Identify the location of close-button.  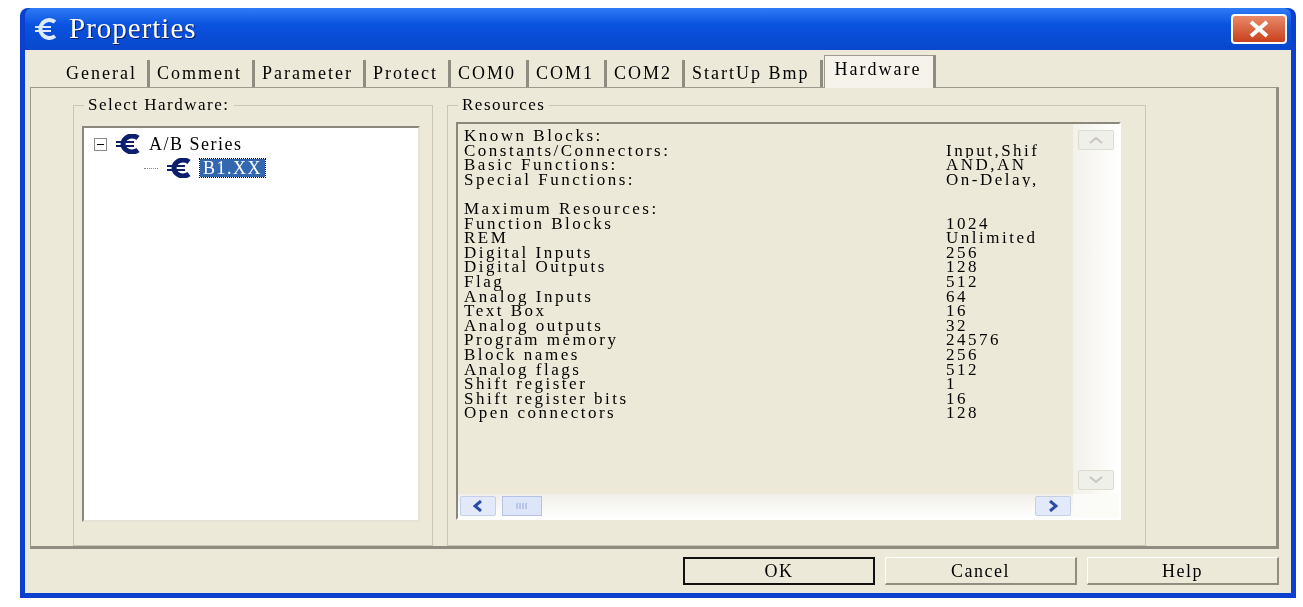
(1259, 29).